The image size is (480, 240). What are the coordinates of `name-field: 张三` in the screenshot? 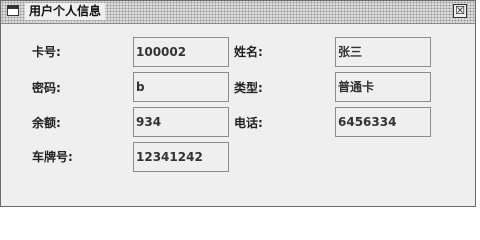 It's located at (383, 52).